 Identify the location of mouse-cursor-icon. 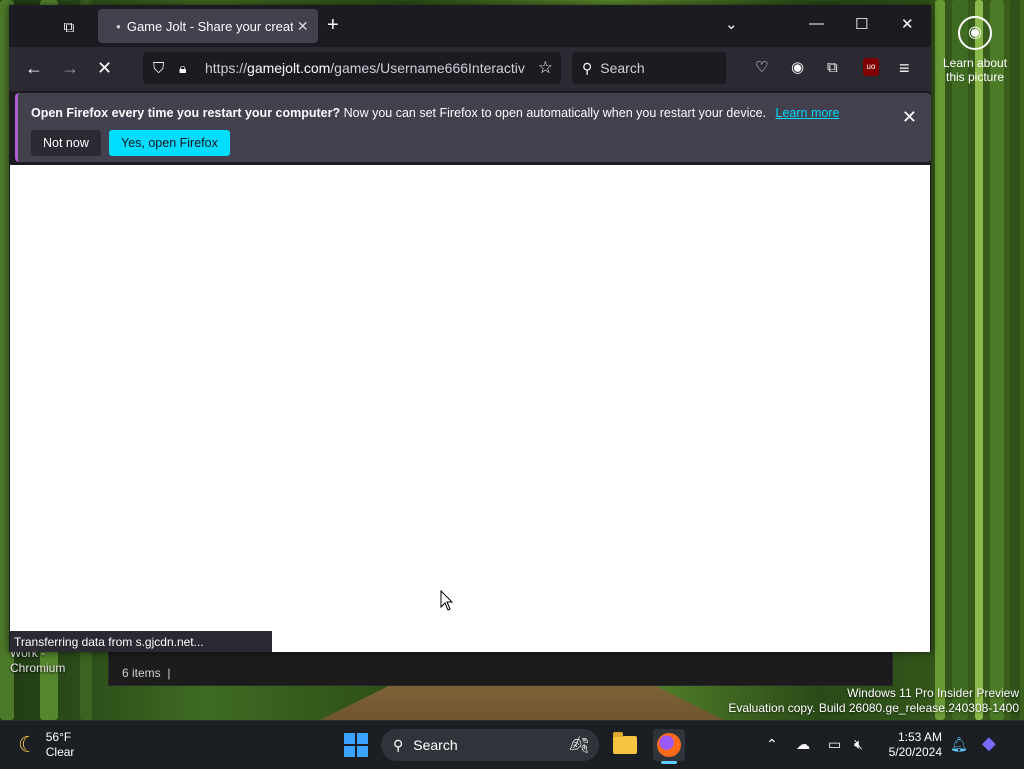
(447, 600).